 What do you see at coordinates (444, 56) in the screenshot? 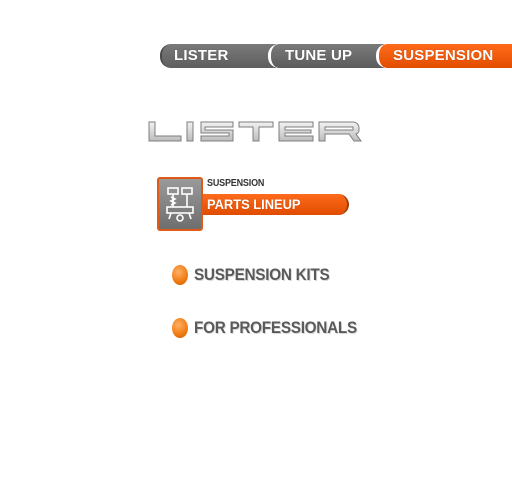
I see `tab-suspension: SUSPENSION` at bounding box center [444, 56].